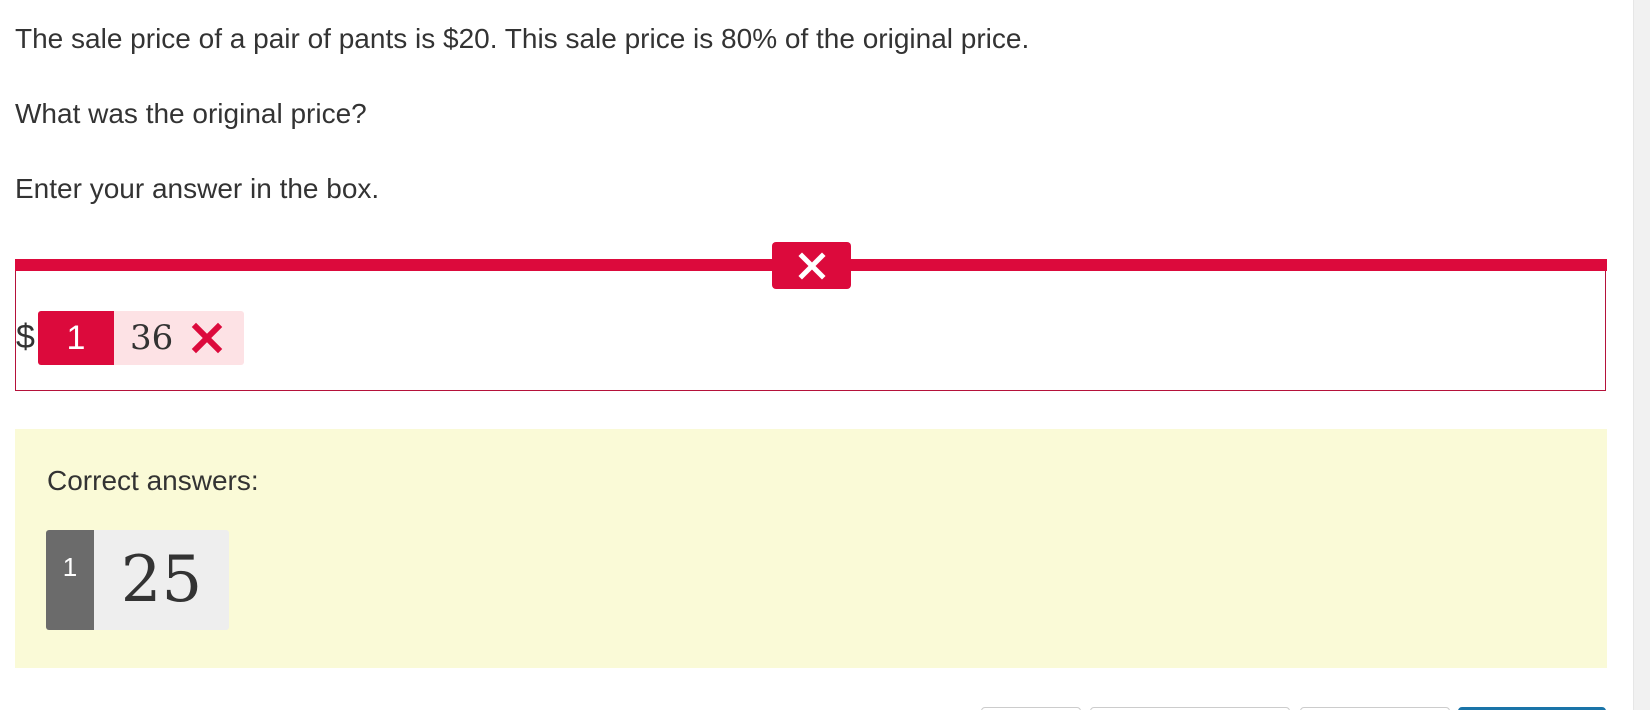 This screenshot has width=1650, height=710. Describe the element at coordinates (179, 338) in the screenshot. I see `response-value-area: 36` at that location.